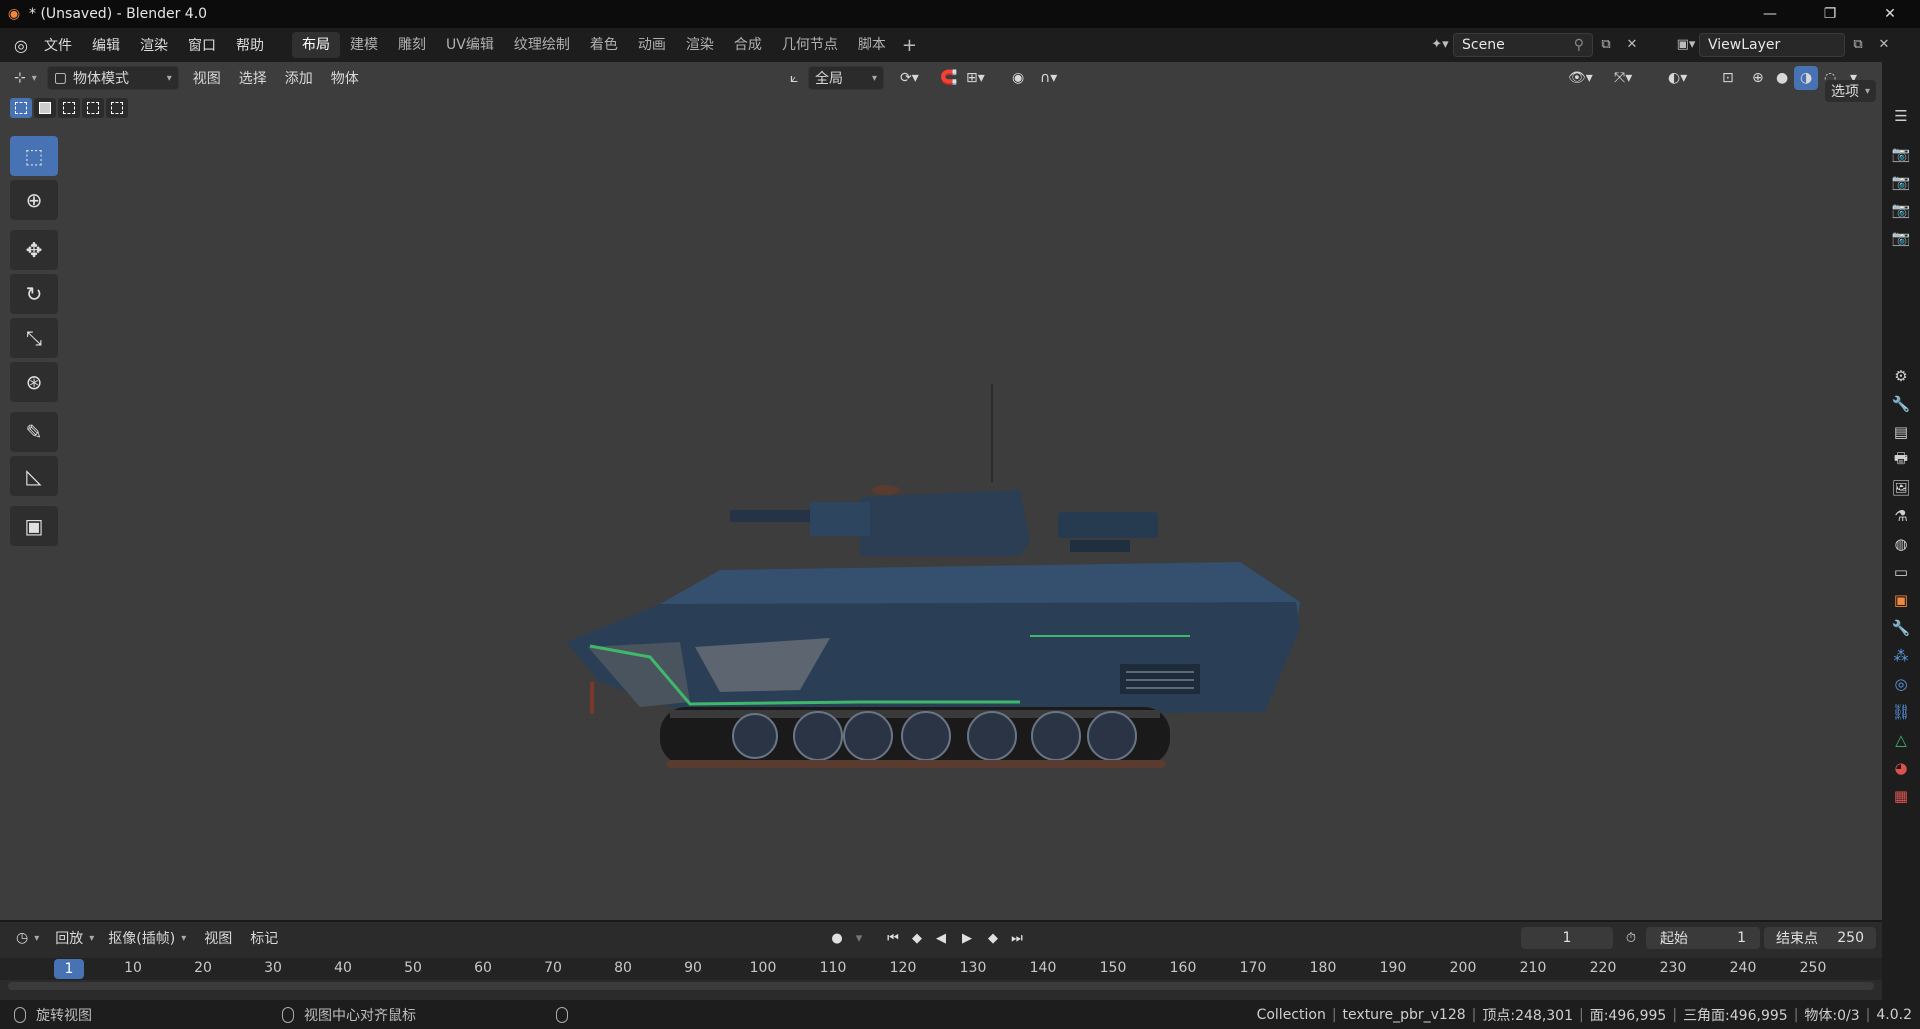 The width and height of the screenshot is (1920, 1029). Describe the element at coordinates (1631, 938) in the screenshot. I see `frame-rate-icon: ⏱` at that location.